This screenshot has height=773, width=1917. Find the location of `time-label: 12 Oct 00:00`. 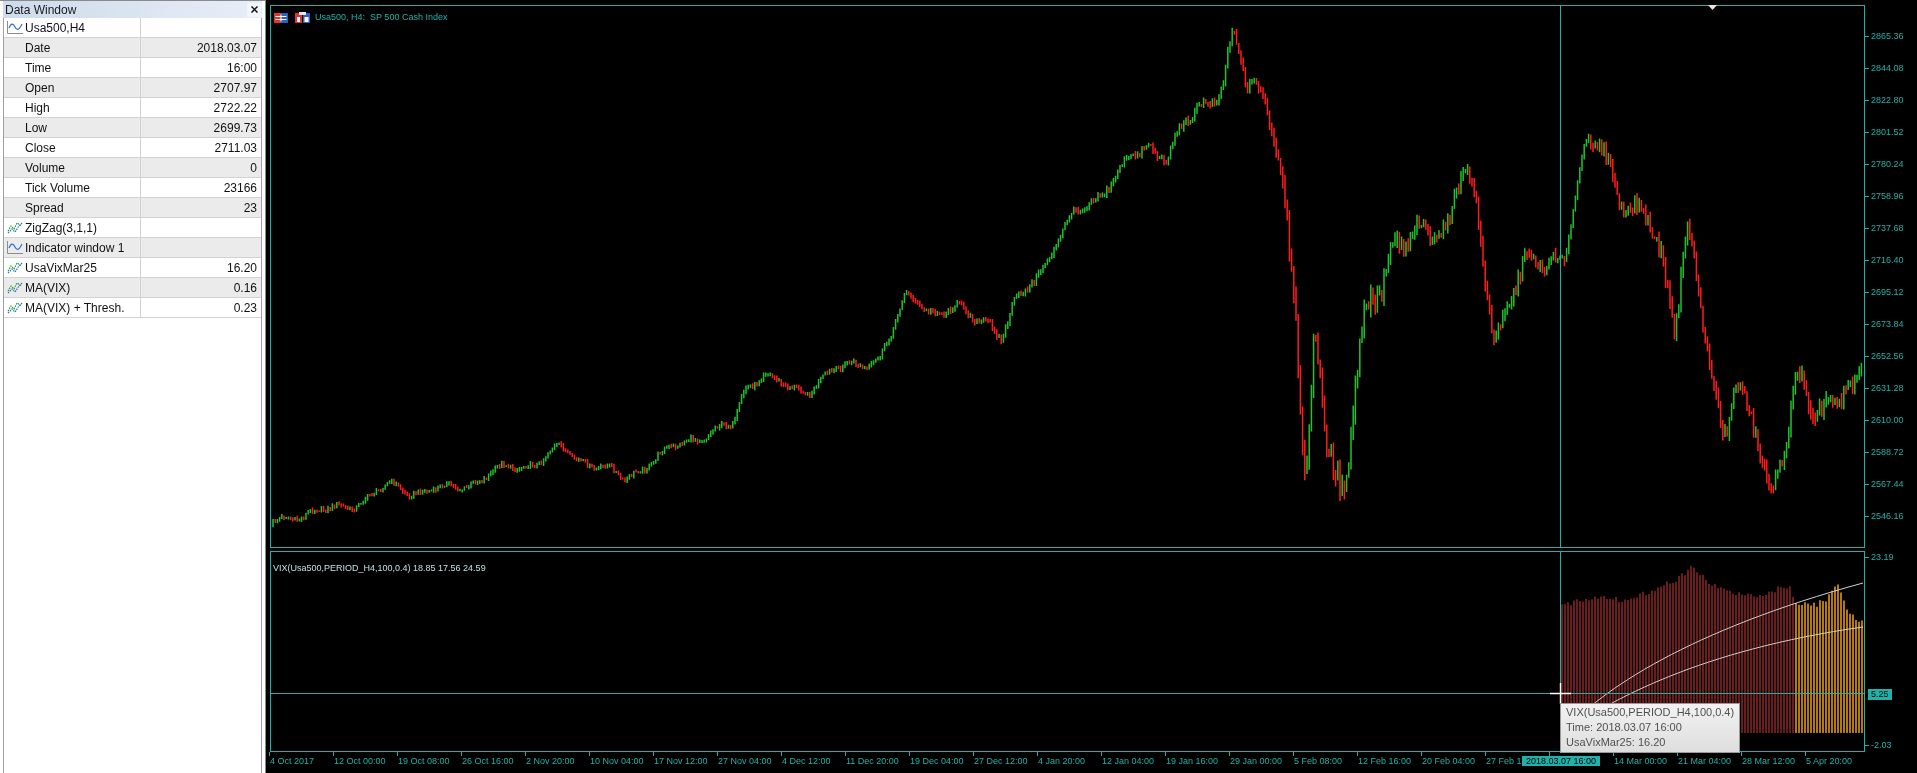

time-label: 12 Oct 00:00 is located at coordinates (360, 761).